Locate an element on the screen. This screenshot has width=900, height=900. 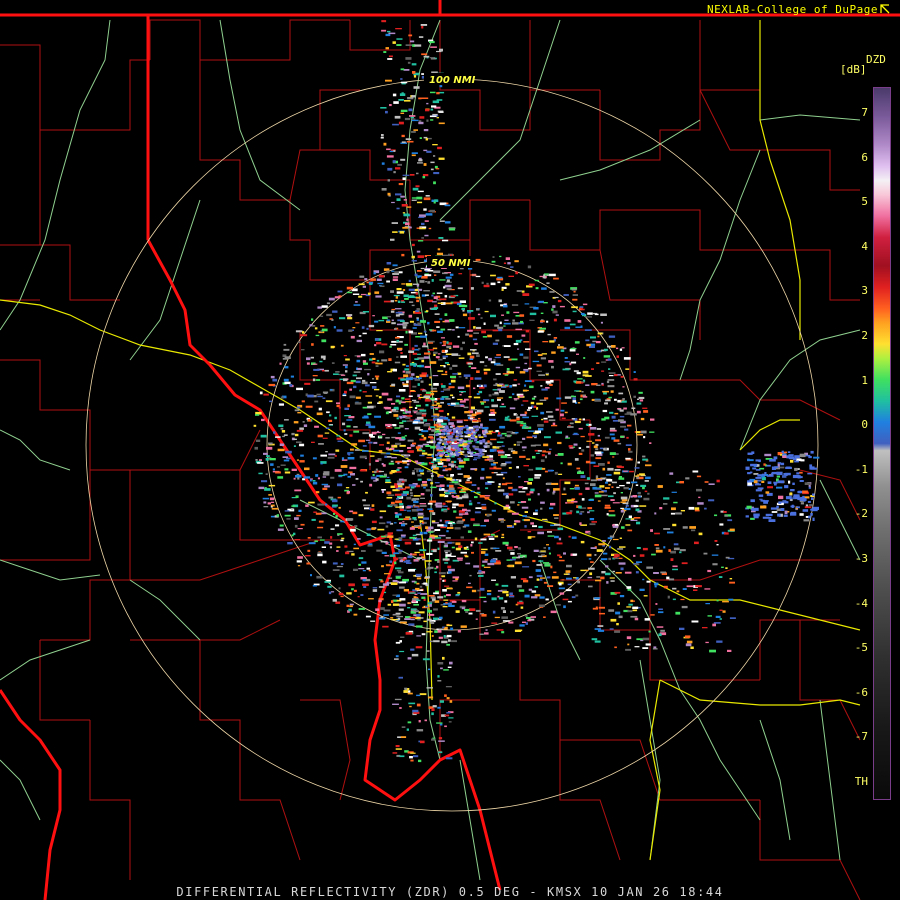
legend-tick-label: 5 is located at coordinates (864, 202).